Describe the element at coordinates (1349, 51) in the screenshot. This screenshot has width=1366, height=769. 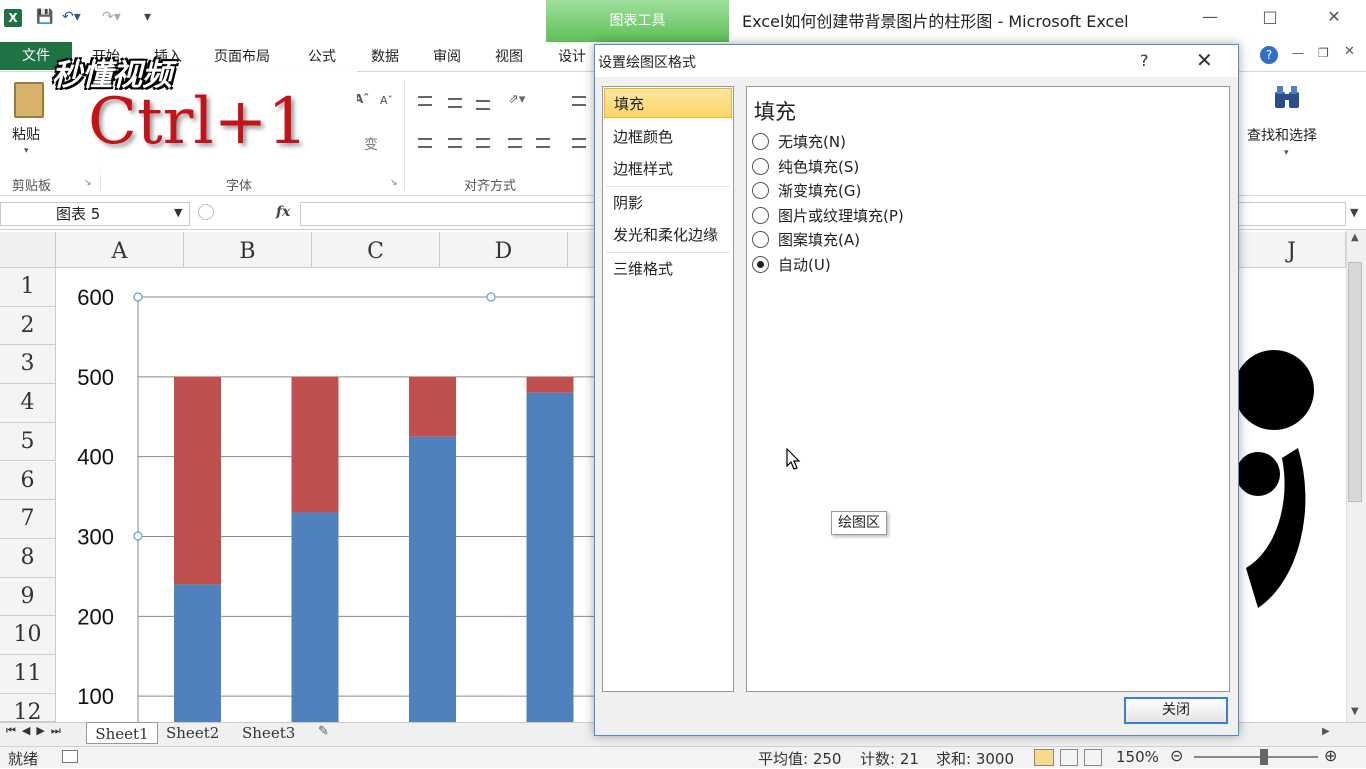
I see `ribbon-close-icon: ✕` at that location.